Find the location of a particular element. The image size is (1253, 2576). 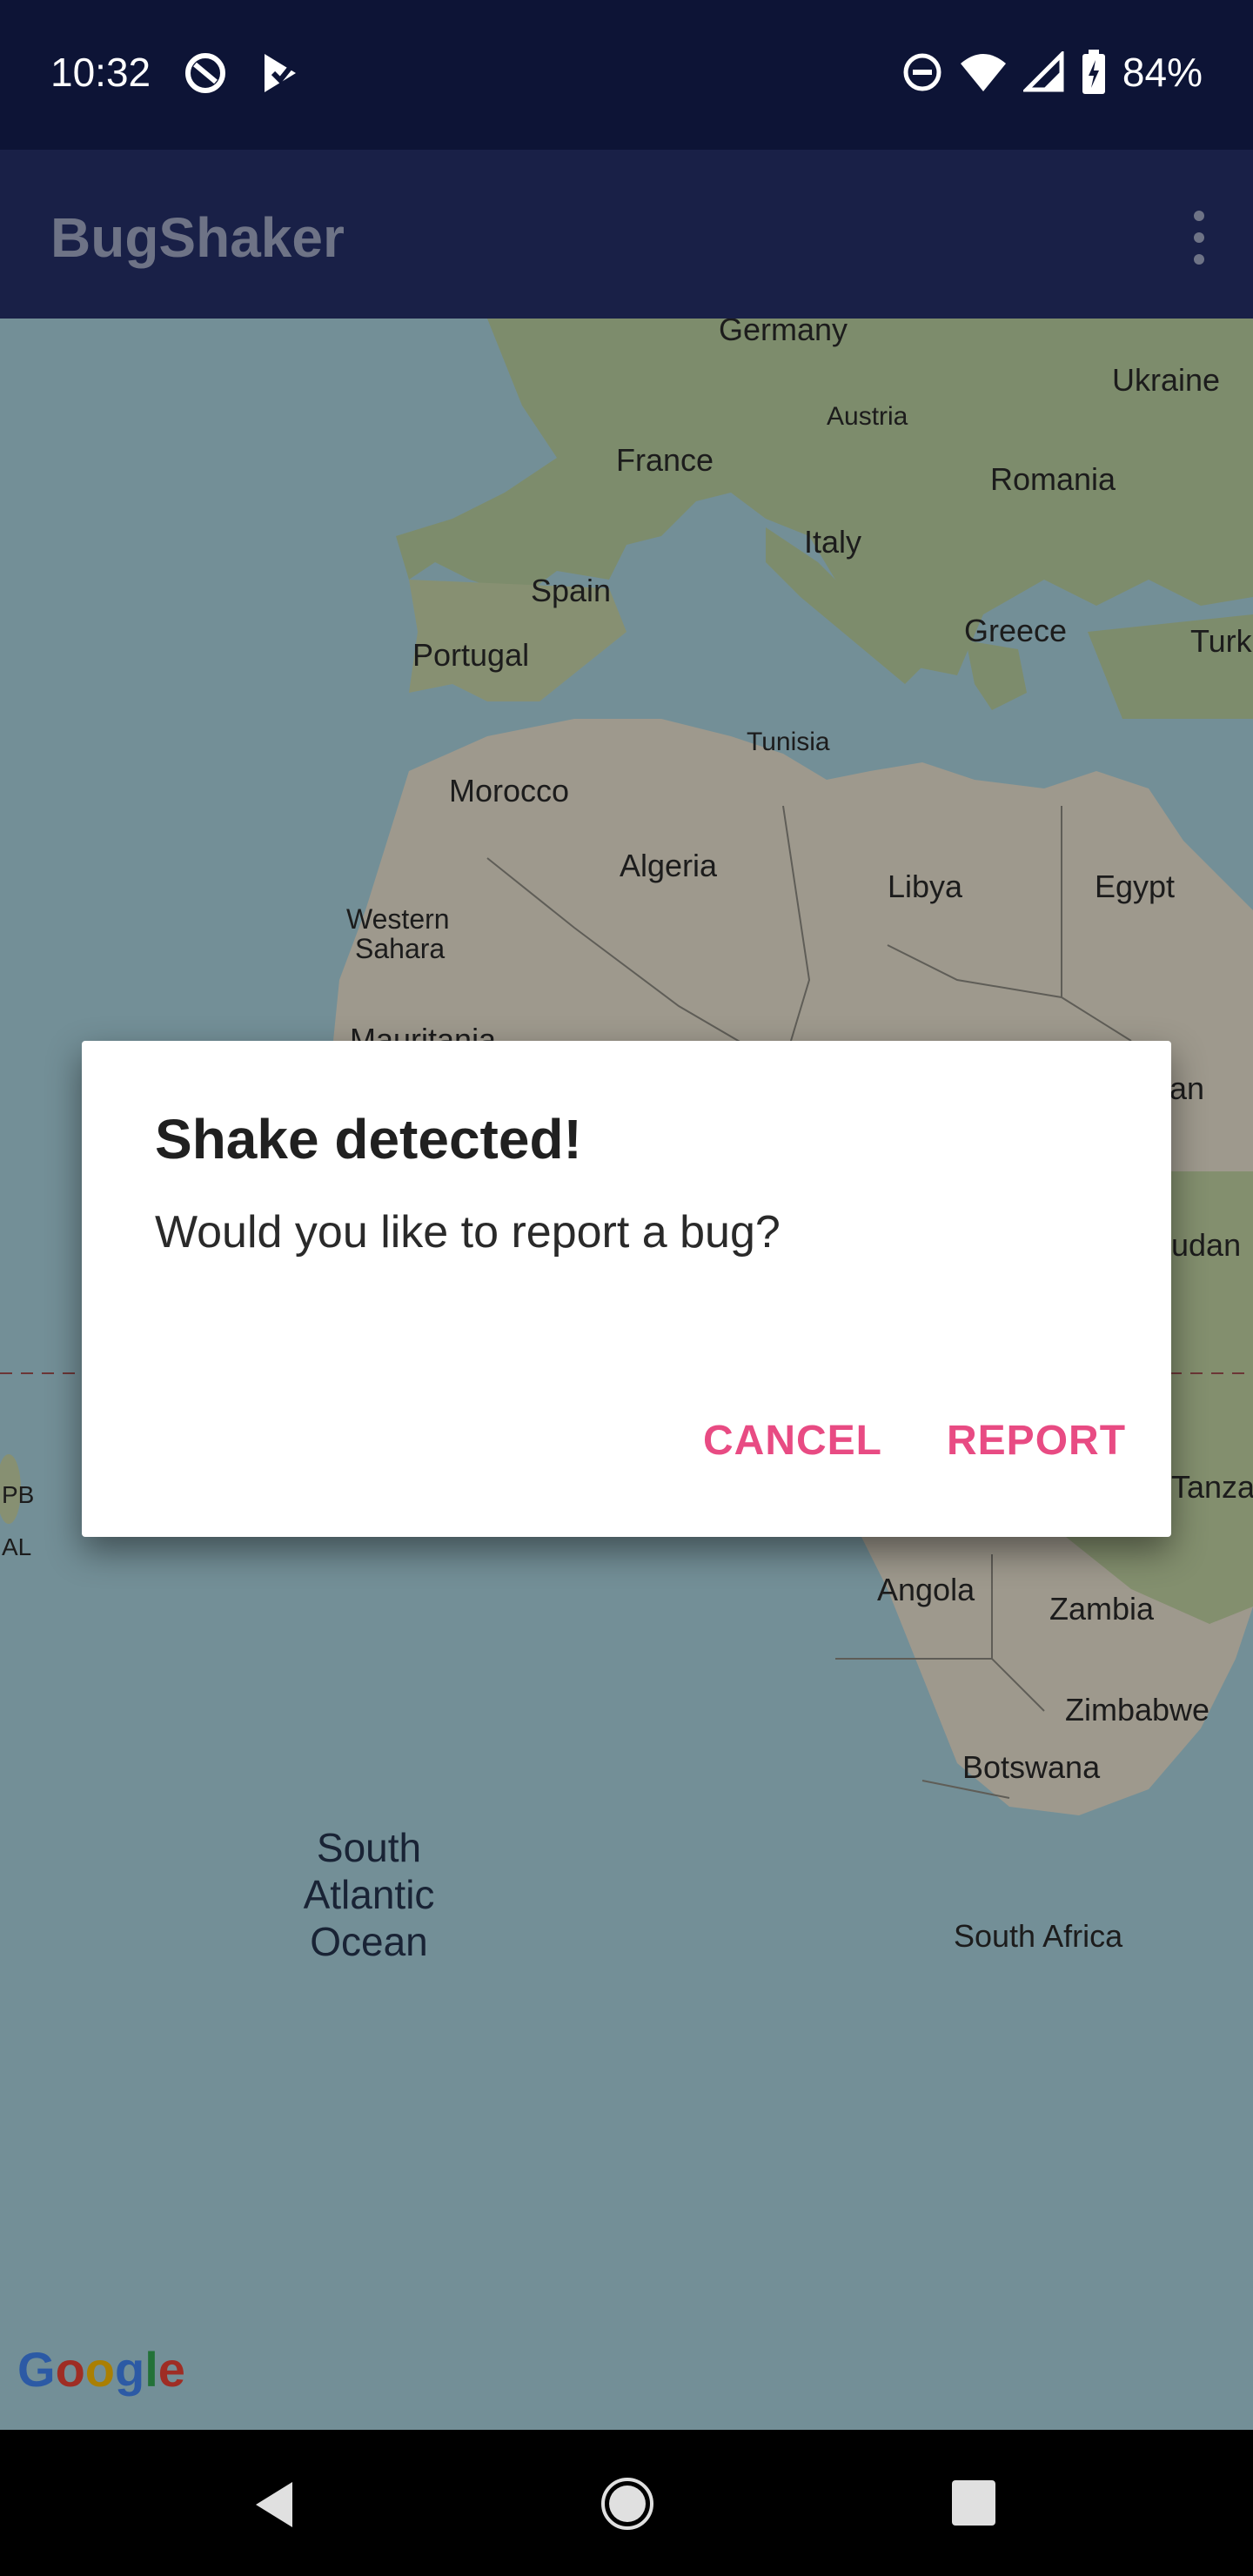

status-bar: 10:32 84% is located at coordinates (626, 75).